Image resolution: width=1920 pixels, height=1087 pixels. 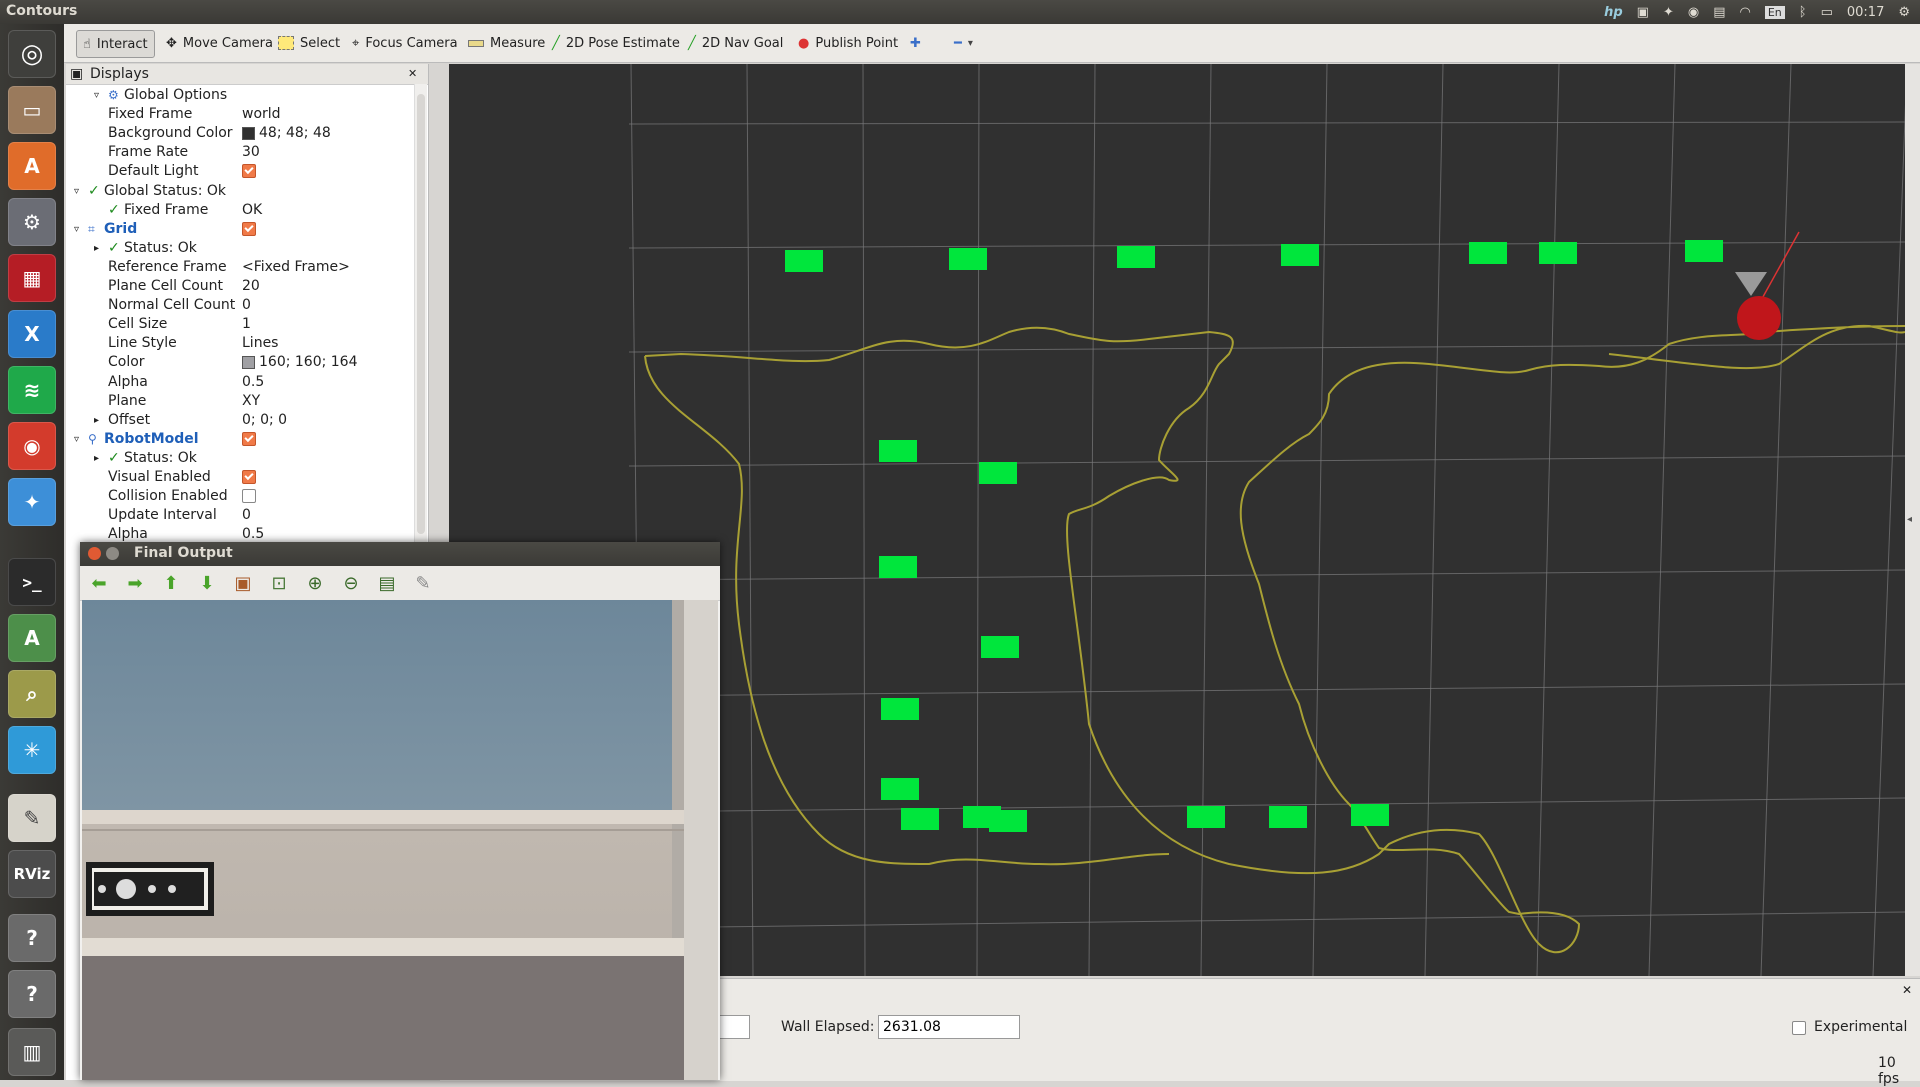 What do you see at coordinates (32, 938) in the screenshot?
I see `help-icon: ?` at bounding box center [32, 938].